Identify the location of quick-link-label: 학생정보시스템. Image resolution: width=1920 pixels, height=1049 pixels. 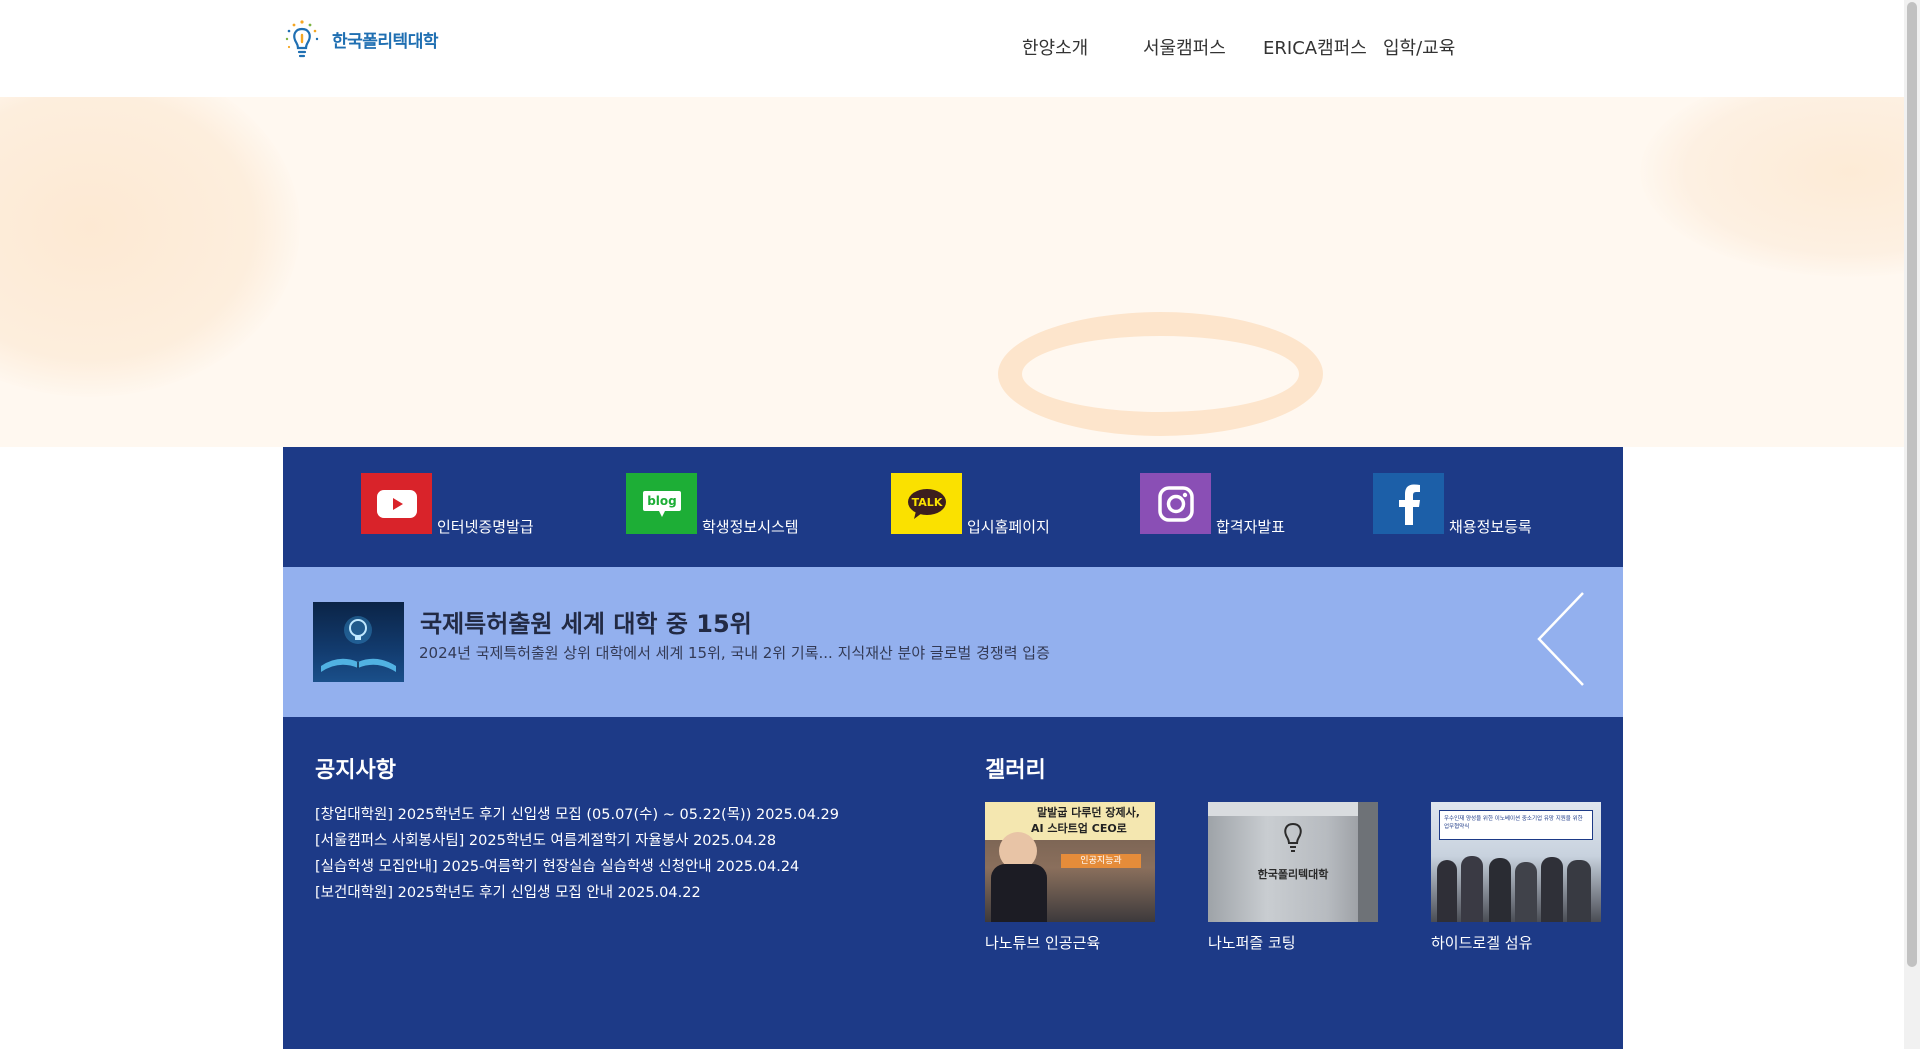
(750, 527).